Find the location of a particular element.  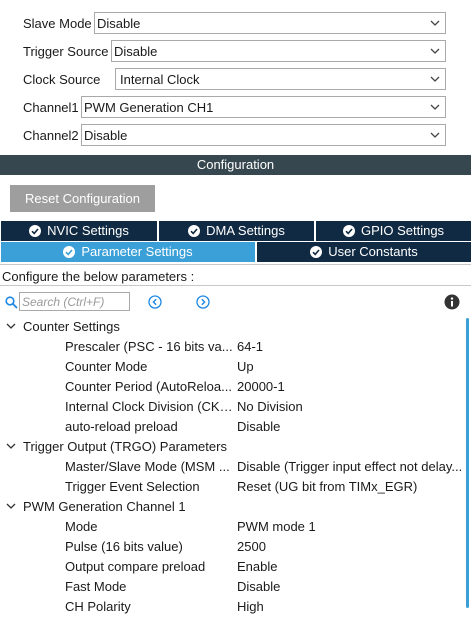

clock-source-label: Clock Source is located at coordinates (62, 79).